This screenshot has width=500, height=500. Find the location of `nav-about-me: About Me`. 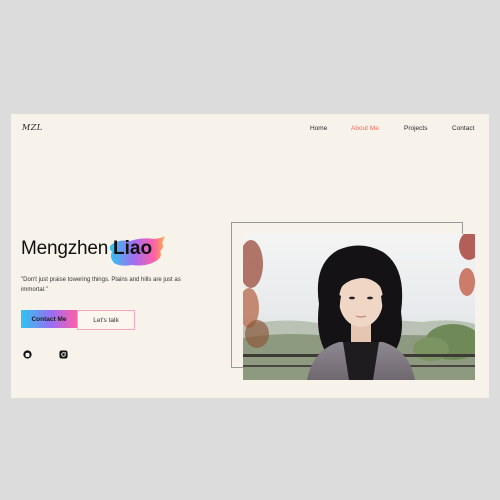

nav-about-me: About Me is located at coordinates (365, 128).